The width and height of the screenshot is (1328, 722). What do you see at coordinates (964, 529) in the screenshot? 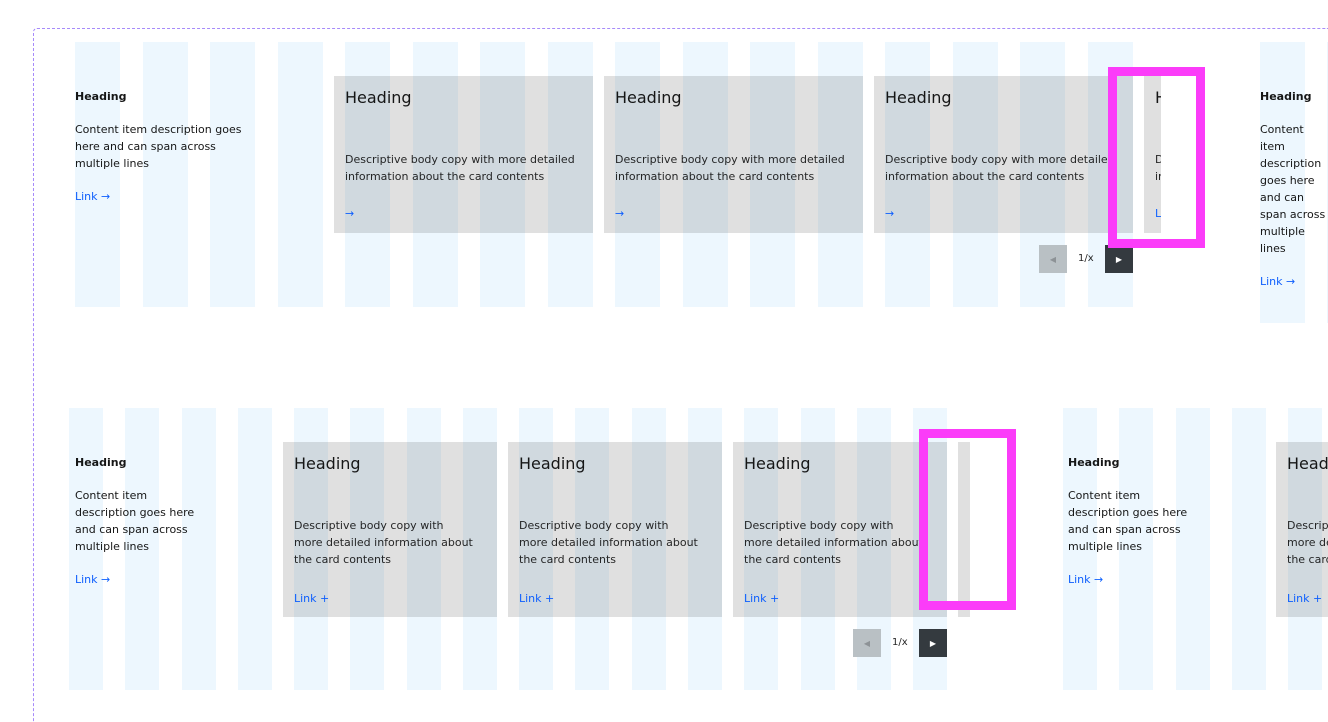
I see `card` at bounding box center [964, 529].